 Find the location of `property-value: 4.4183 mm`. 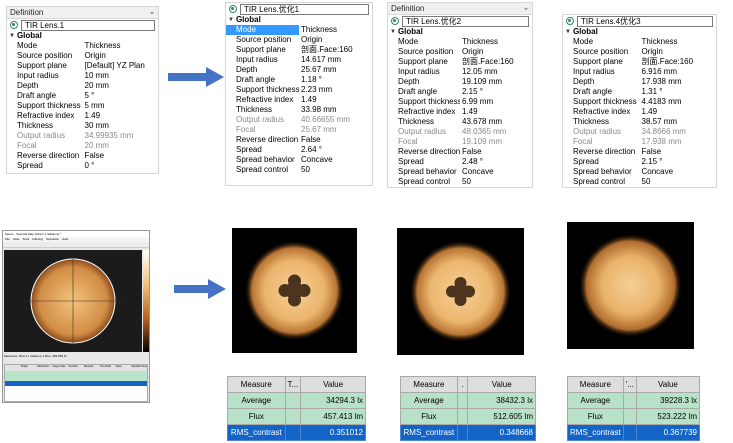

property-value: 4.4183 mm is located at coordinates (678, 102).